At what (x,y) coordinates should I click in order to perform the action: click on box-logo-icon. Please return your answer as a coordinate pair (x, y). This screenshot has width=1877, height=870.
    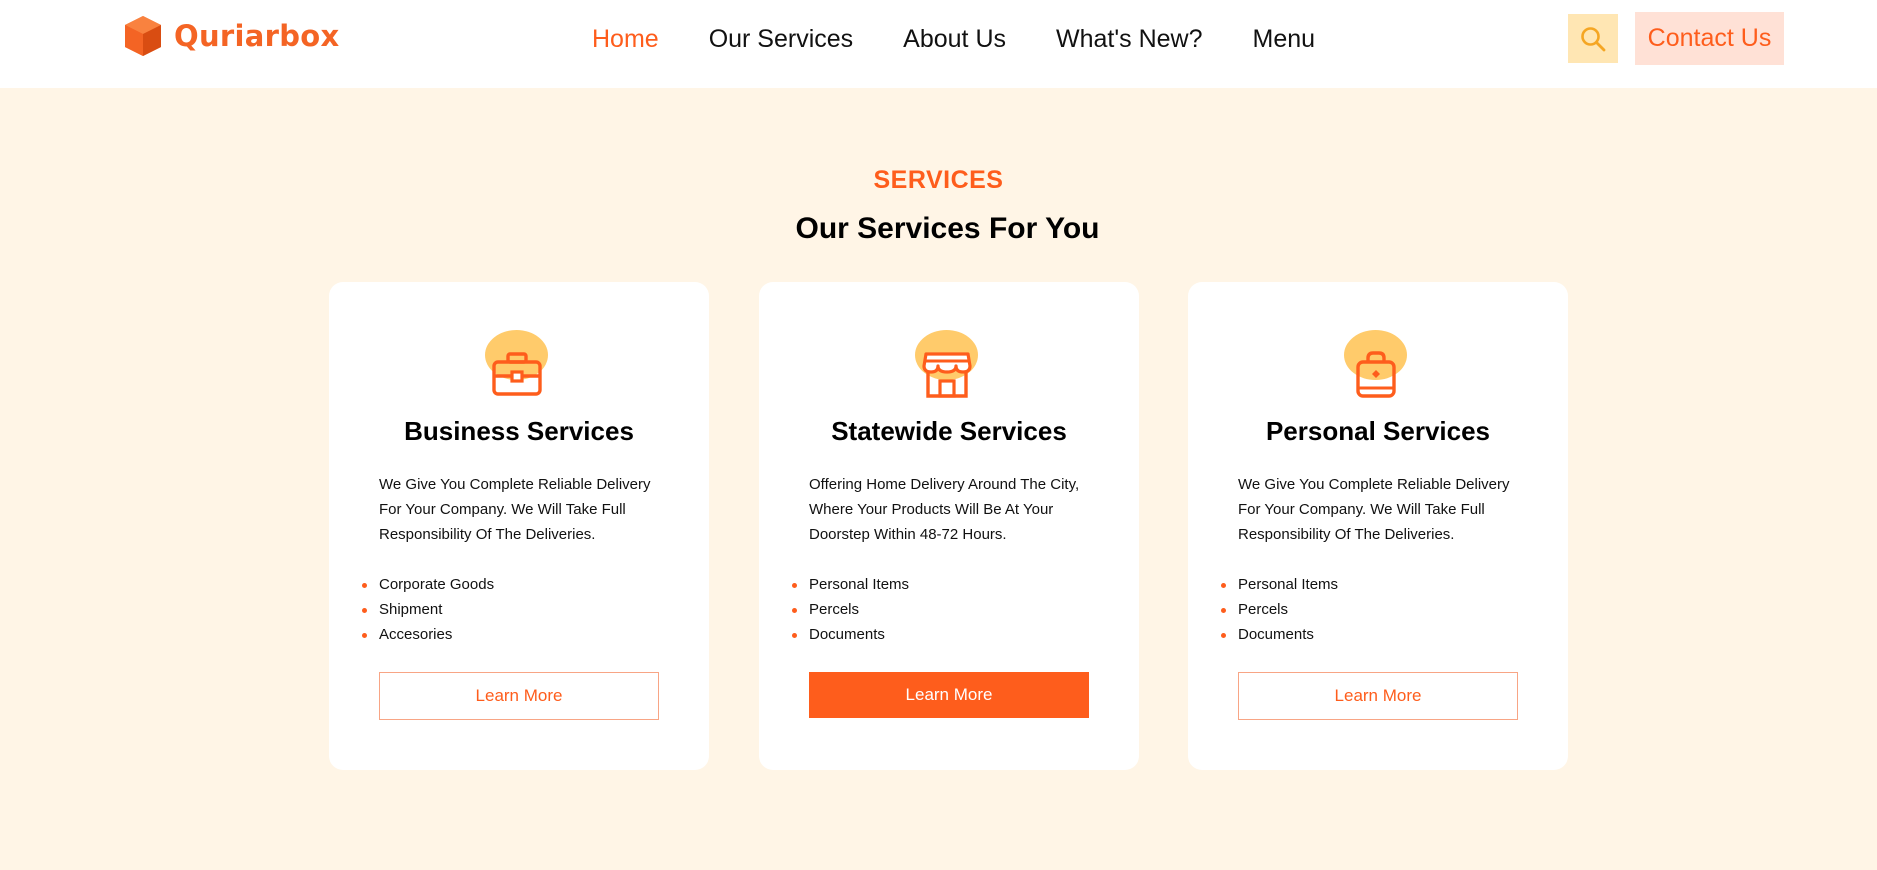
    Looking at the image, I should click on (143, 36).